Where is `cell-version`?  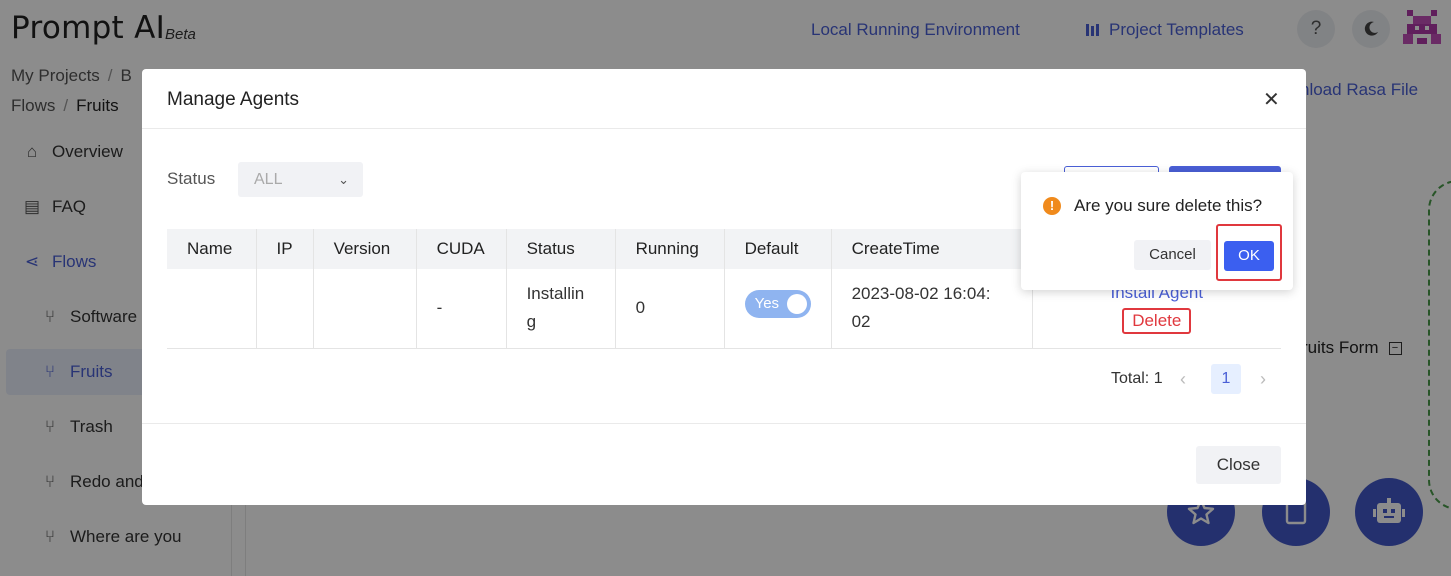 cell-version is located at coordinates (365, 309).